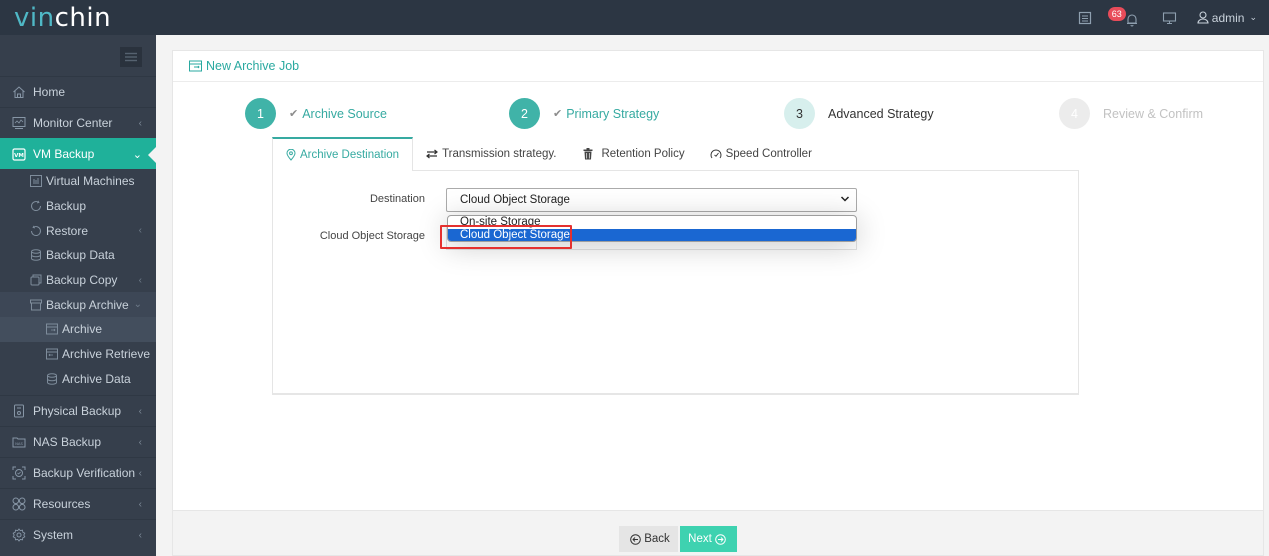 This screenshot has width=1269, height=556. What do you see at coordinates (633, 154) in the screenshot?
I see `tab-retention-policy: Retention Policy` at bounding box center [633, 154].